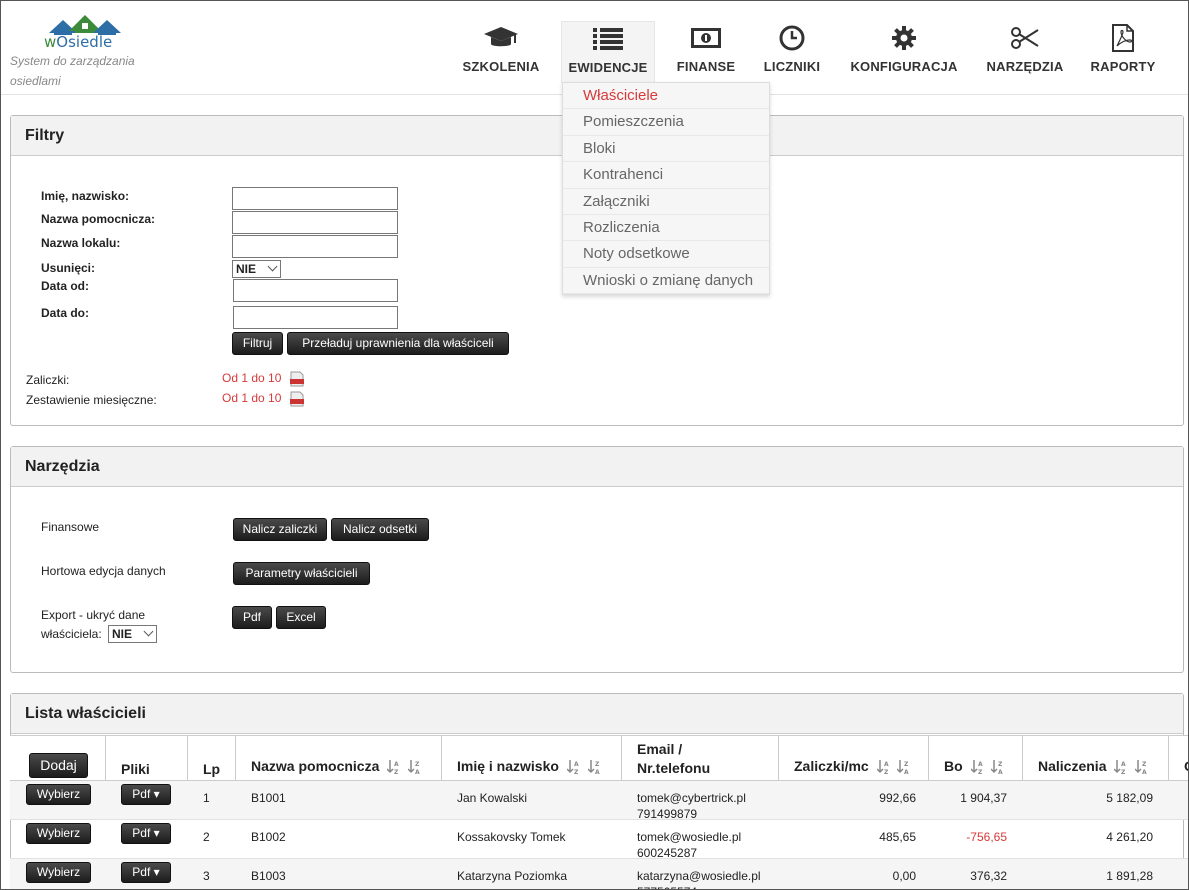  Describe the element at coordinates (58, 765) in the screenshot. I see `add-owner-button: Dodaj` at that location.